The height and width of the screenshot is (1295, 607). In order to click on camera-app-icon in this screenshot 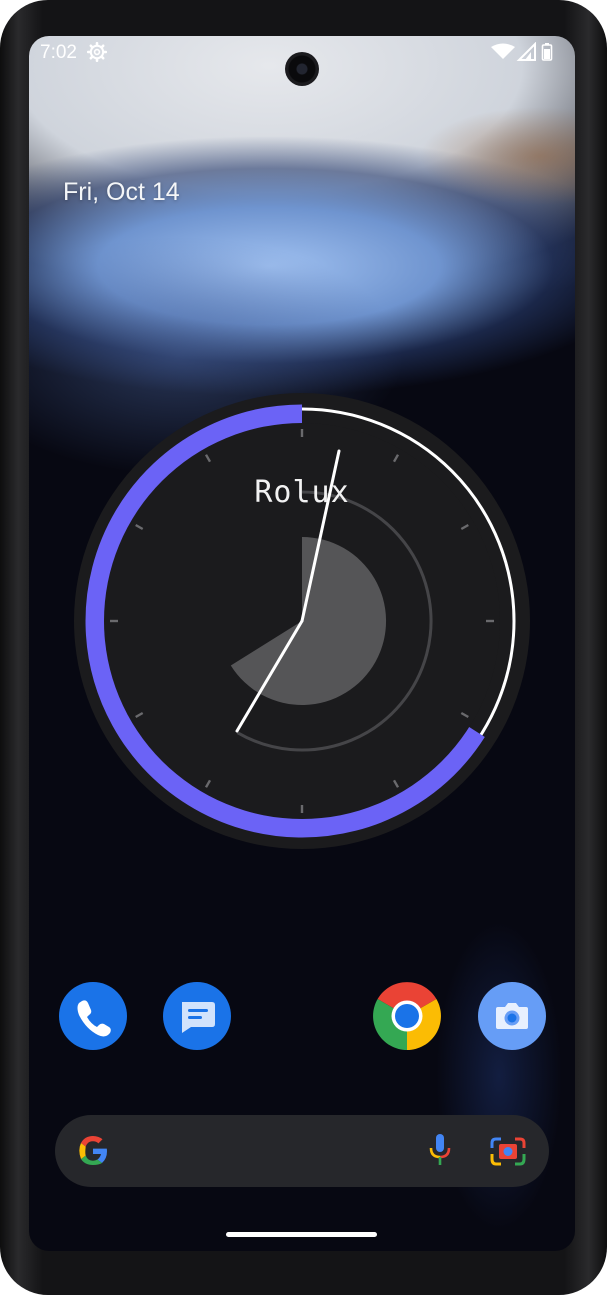, I will do `click(512, 1016)`.